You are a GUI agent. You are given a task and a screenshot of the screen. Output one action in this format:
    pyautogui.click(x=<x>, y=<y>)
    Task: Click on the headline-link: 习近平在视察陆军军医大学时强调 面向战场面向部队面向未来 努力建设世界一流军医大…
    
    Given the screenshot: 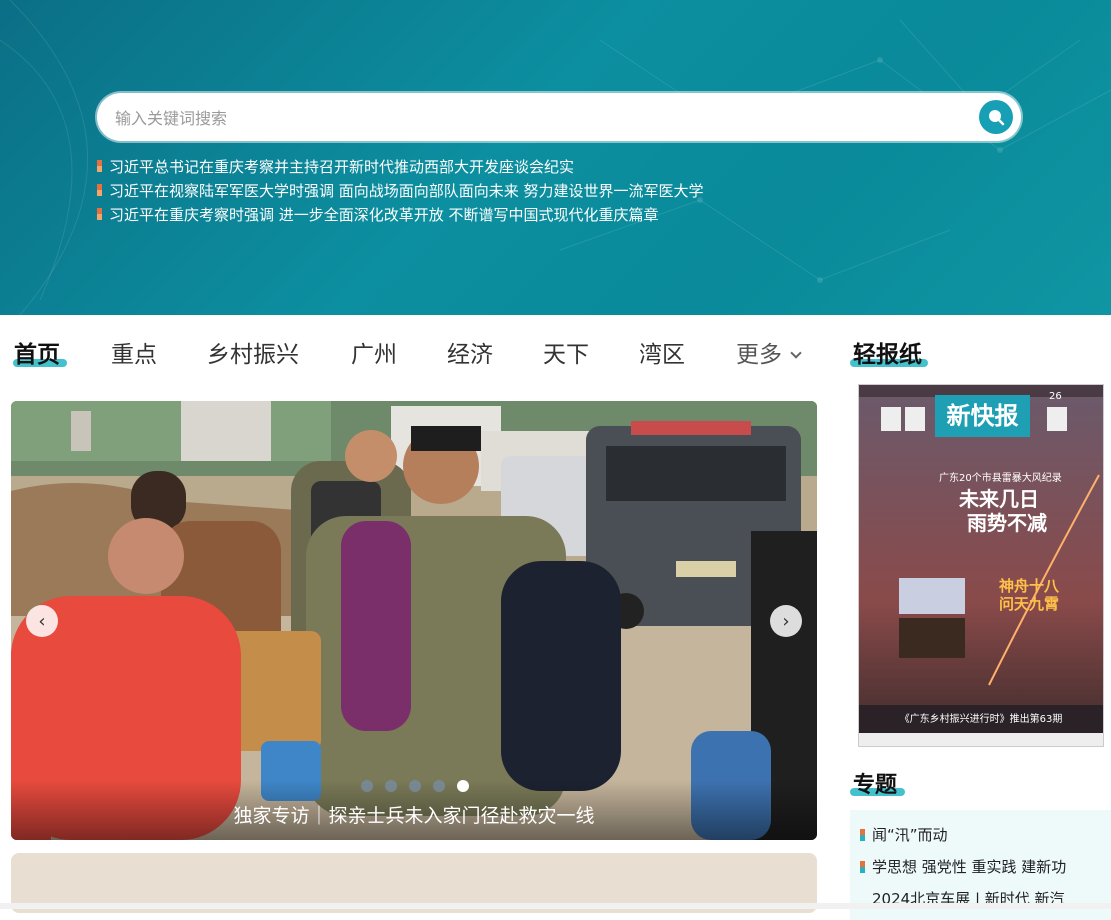 What is the action you would take?
    pyautogui.click(x=547, y=190)
    